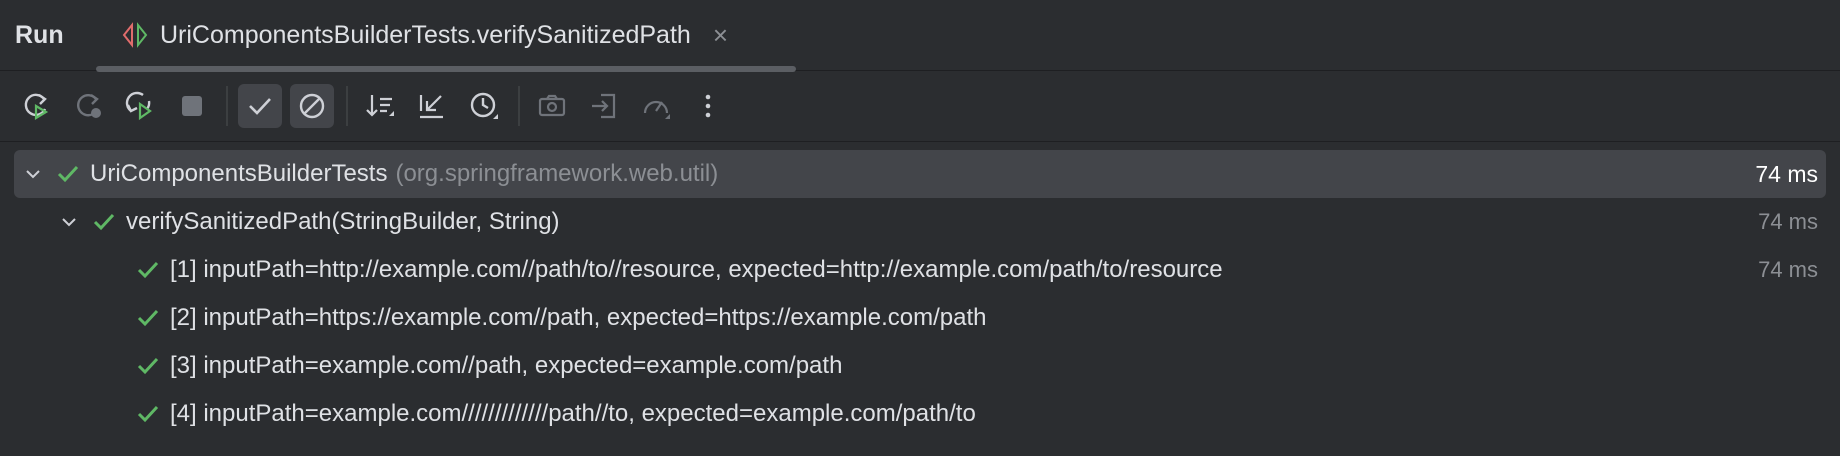 The image size is (1840, 456). I want to click on stop-button, so click(192, 106).